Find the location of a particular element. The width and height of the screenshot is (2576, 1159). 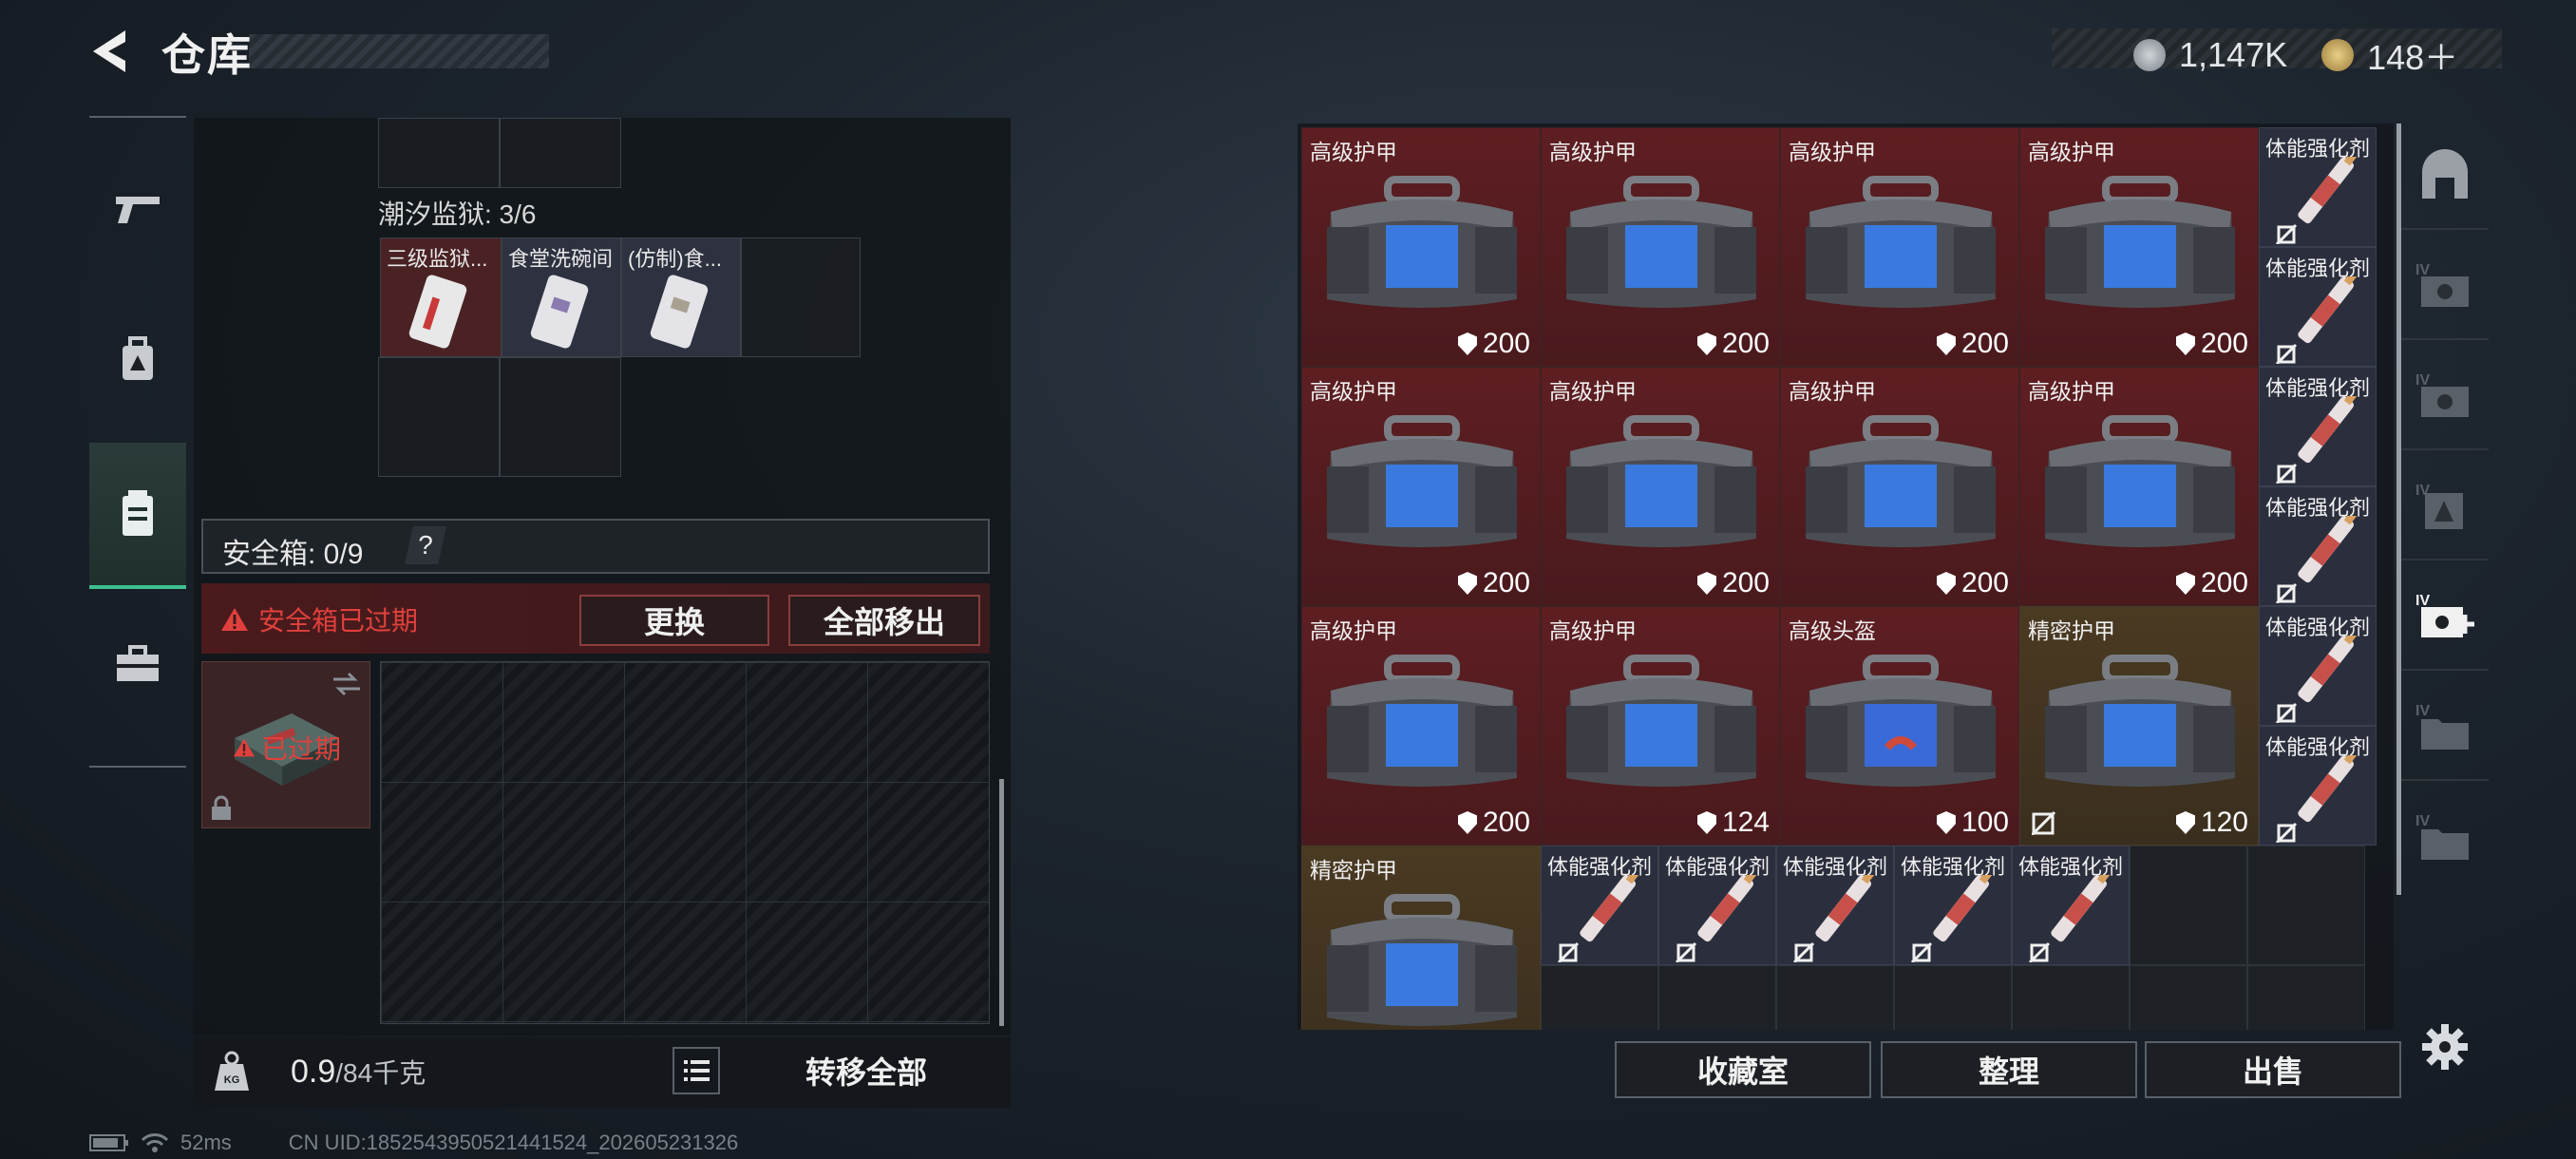

settings-button is located at coordinates (2445, 1049).